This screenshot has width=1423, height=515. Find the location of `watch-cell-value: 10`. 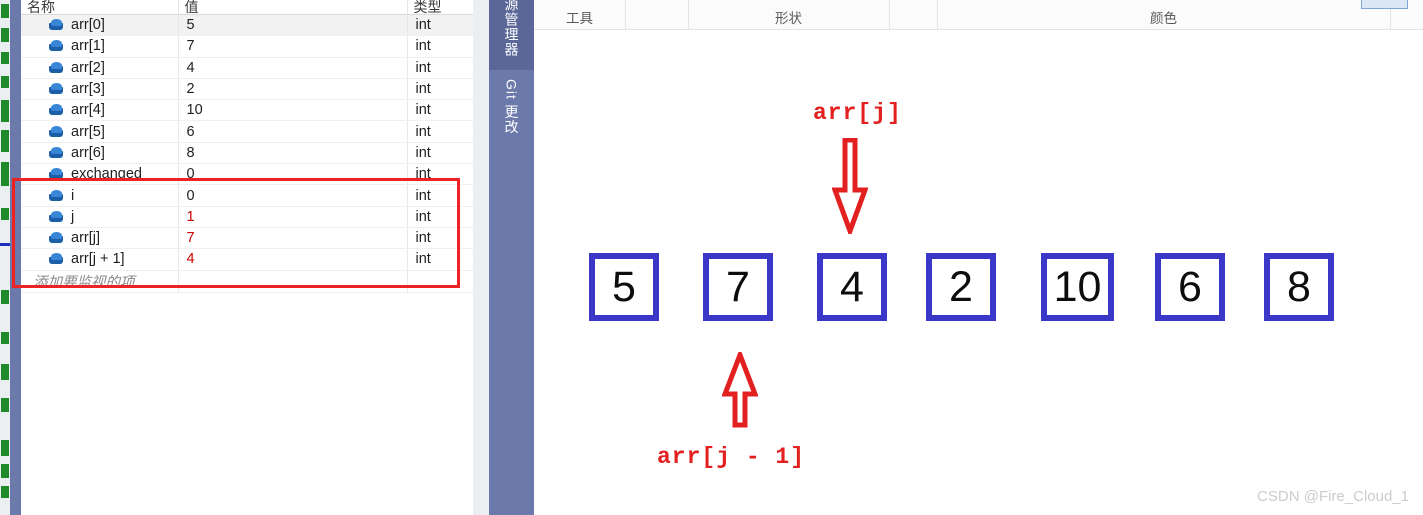

watch-cell-value: 10 is located at coordinates (293, 110).